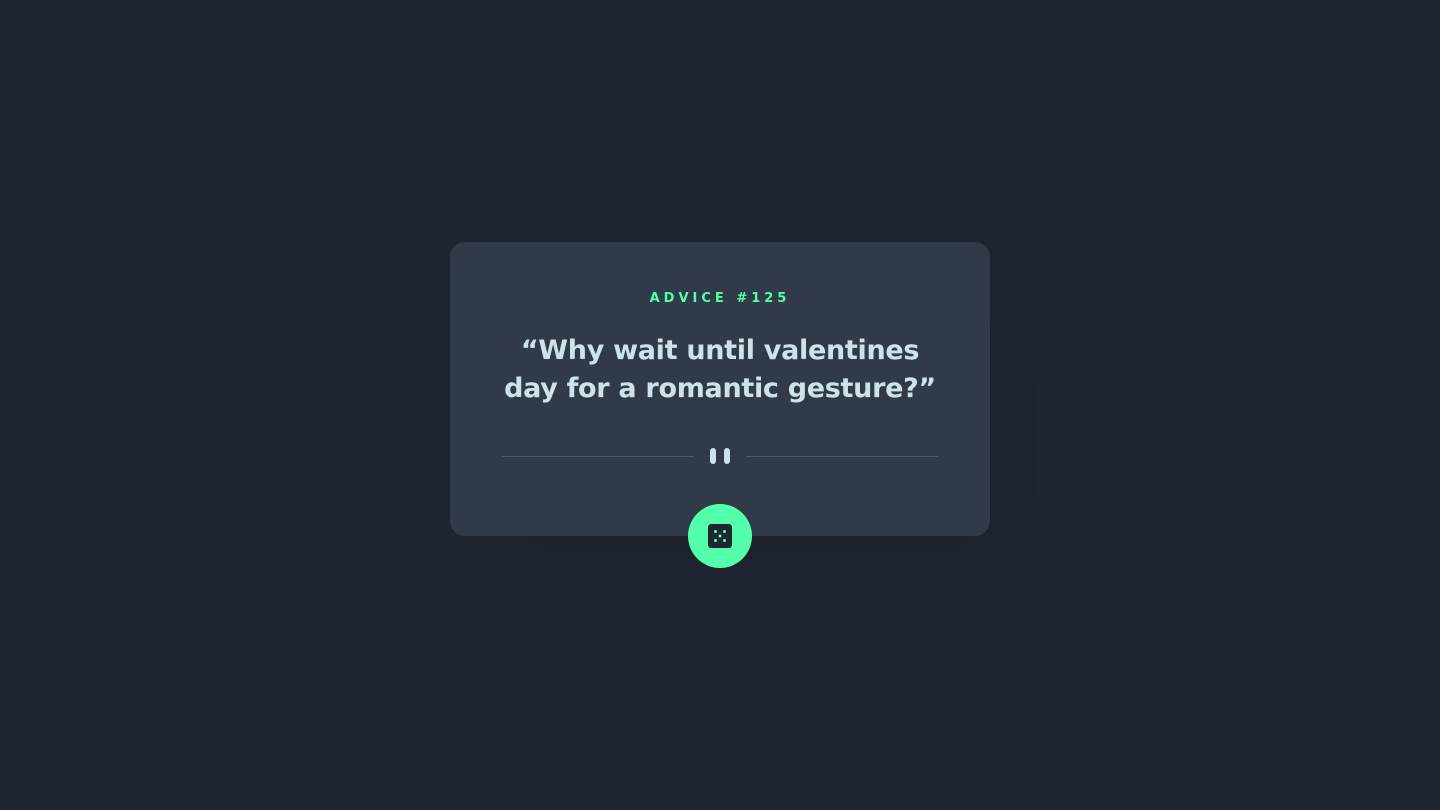 The height and width of the screenshot is (810, 1440). What do you see at coordinates (720, 298) in the screenshot?
I see `advice-number: ADVICE #125` at bounding box center [720, 298].